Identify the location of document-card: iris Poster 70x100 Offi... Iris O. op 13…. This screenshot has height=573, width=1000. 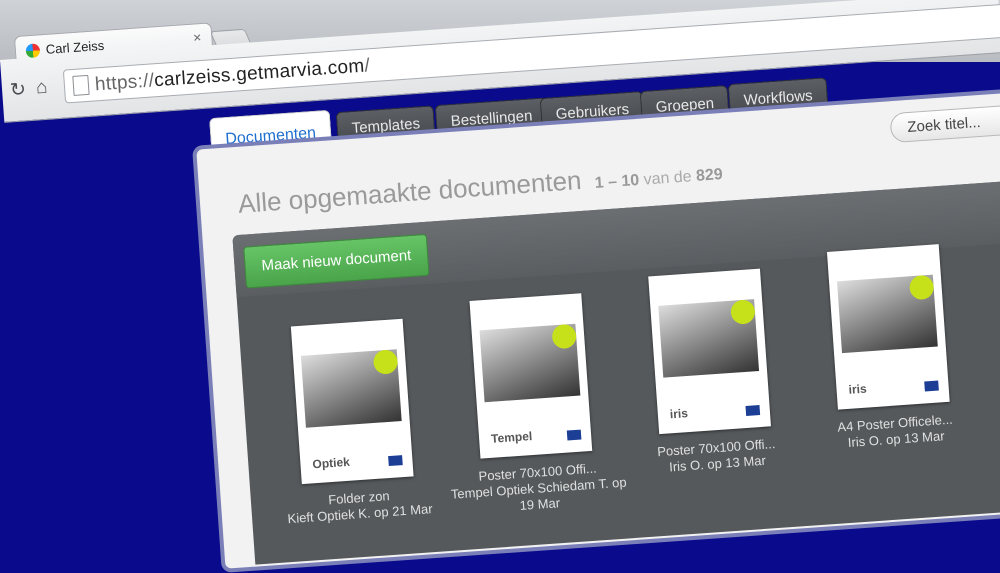
(712, 372).